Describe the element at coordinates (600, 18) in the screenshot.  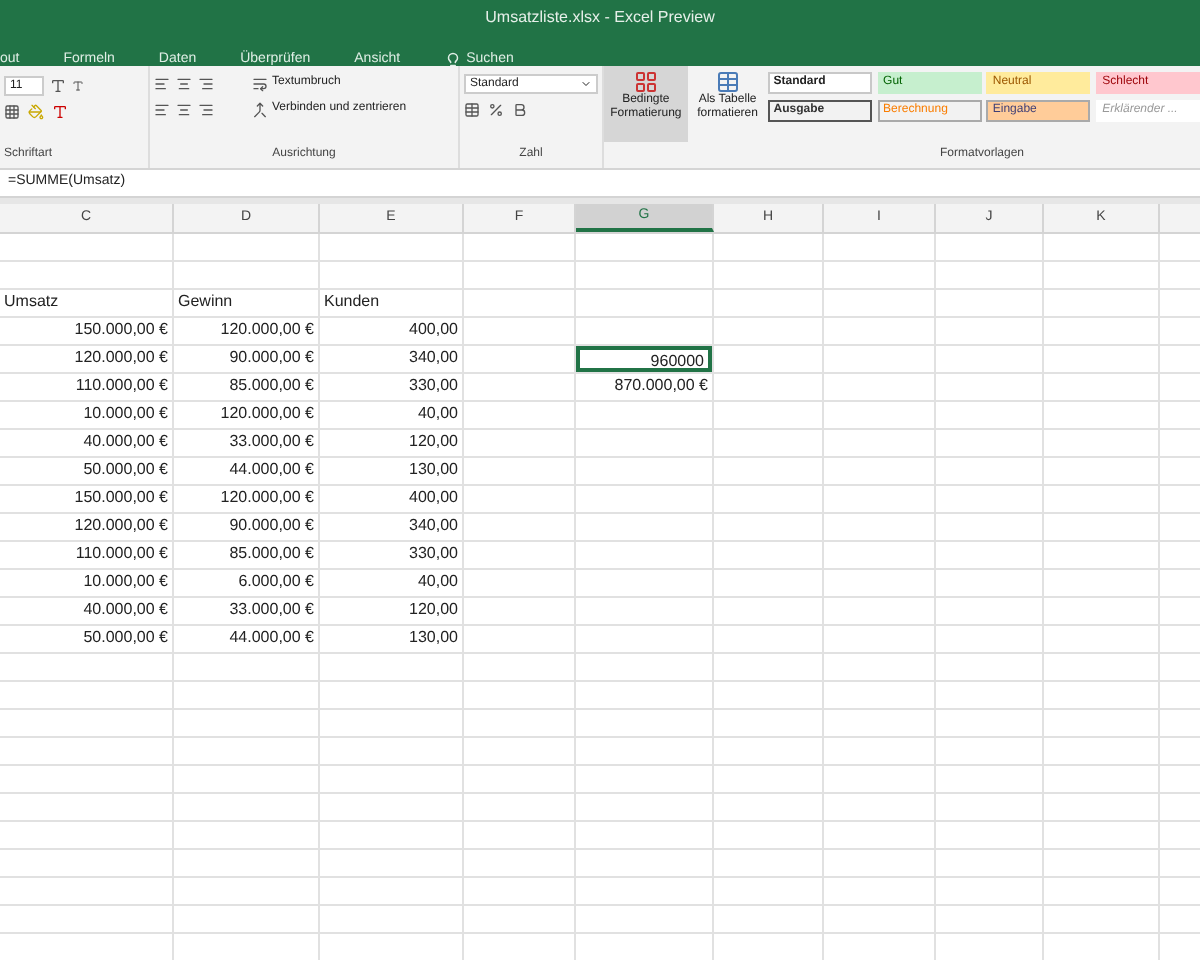
I see `window-title: Umsatzliste.xlsx - Excel Preview` at that location.